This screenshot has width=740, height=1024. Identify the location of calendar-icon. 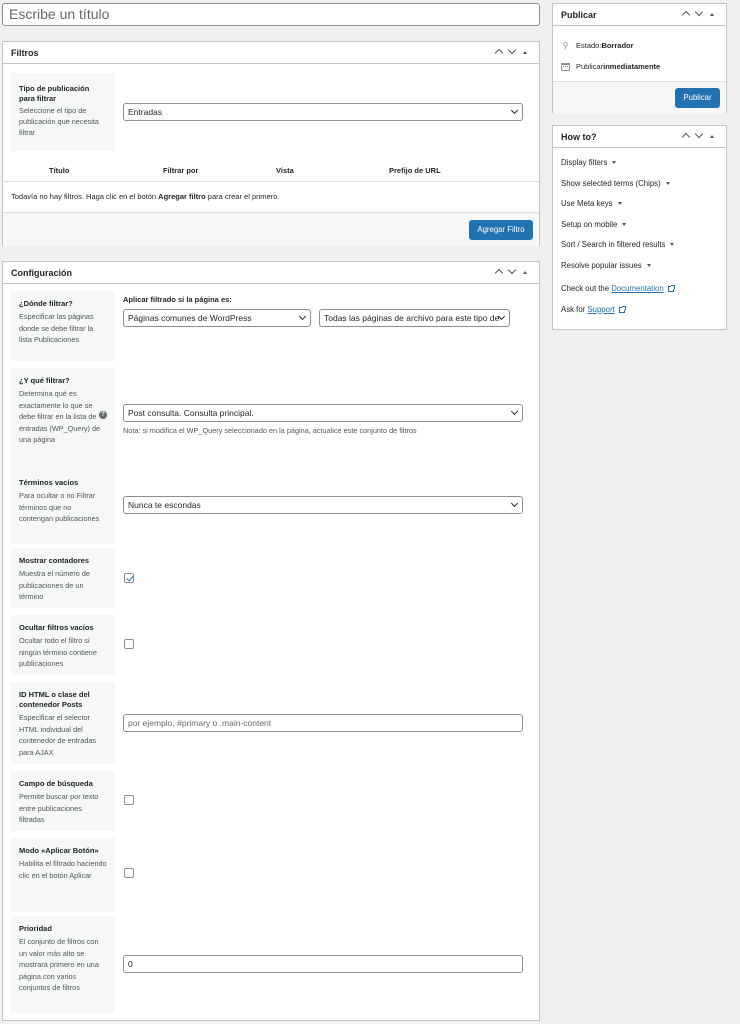
(565, 66).